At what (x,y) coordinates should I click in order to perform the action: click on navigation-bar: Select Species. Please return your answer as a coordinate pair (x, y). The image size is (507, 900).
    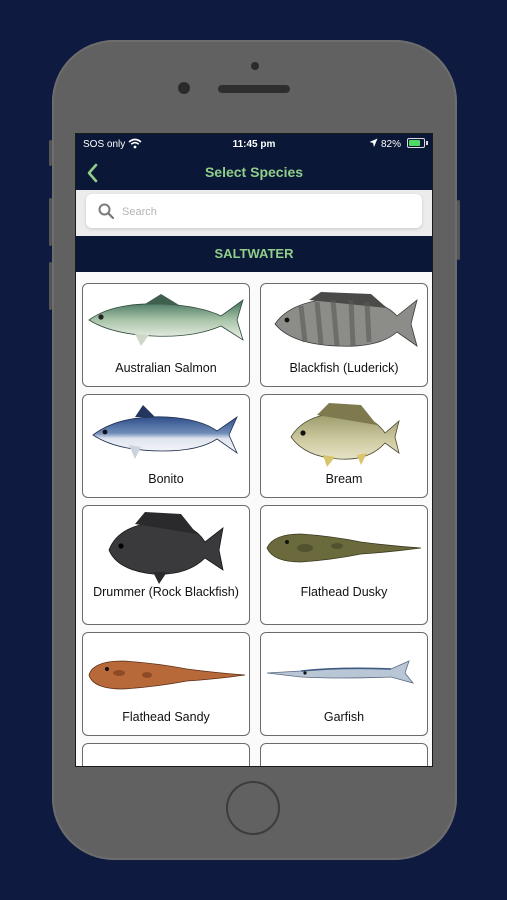
    Looking at the image, I should click on (254, 173).